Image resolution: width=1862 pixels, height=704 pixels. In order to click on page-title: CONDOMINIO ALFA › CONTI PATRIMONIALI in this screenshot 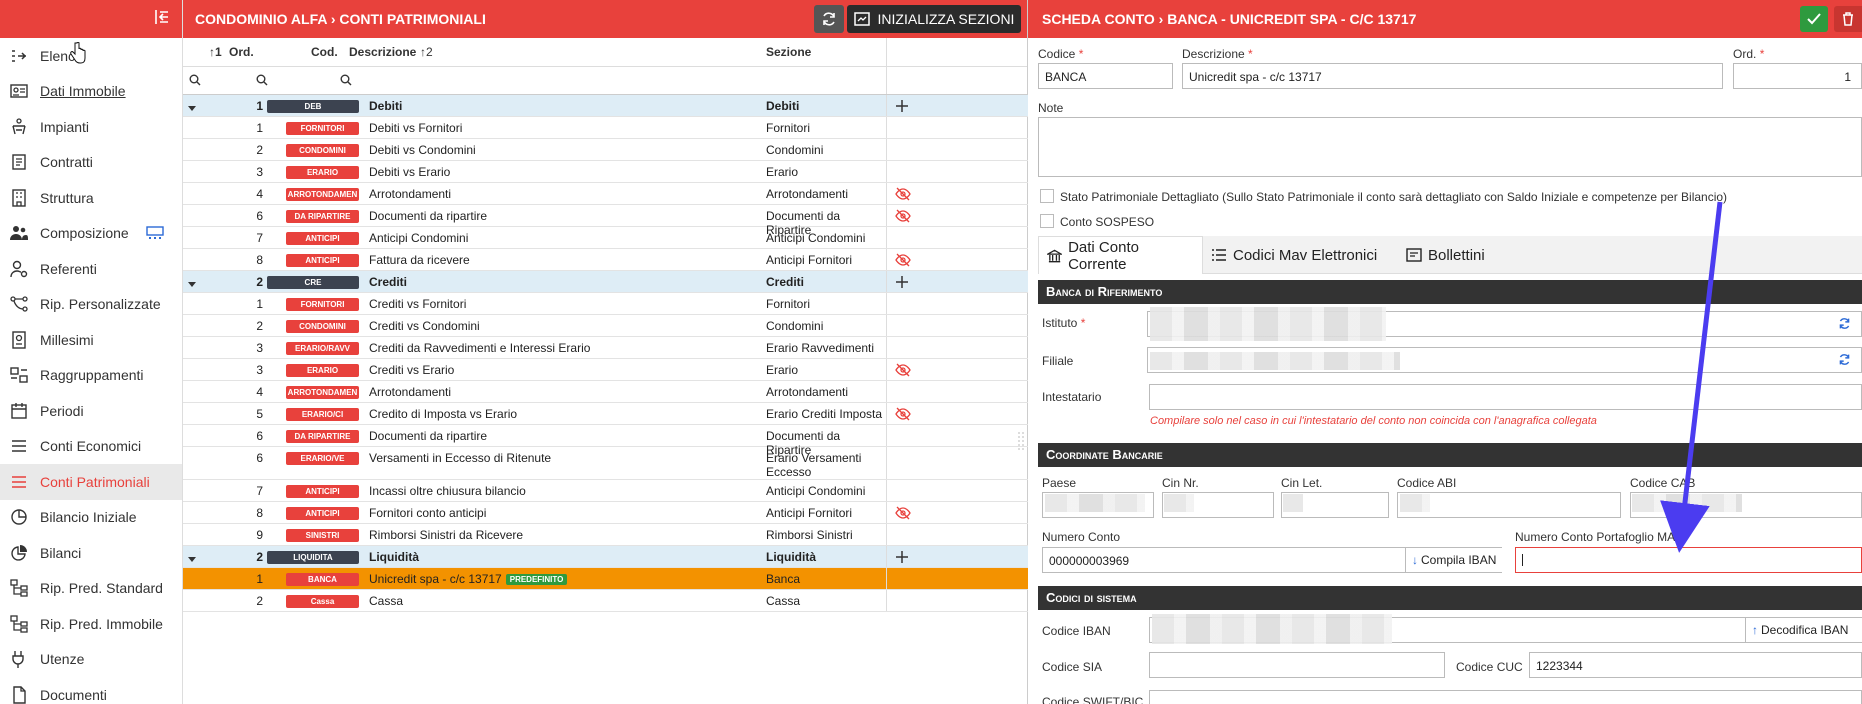, I will do `click(340, 19)`.